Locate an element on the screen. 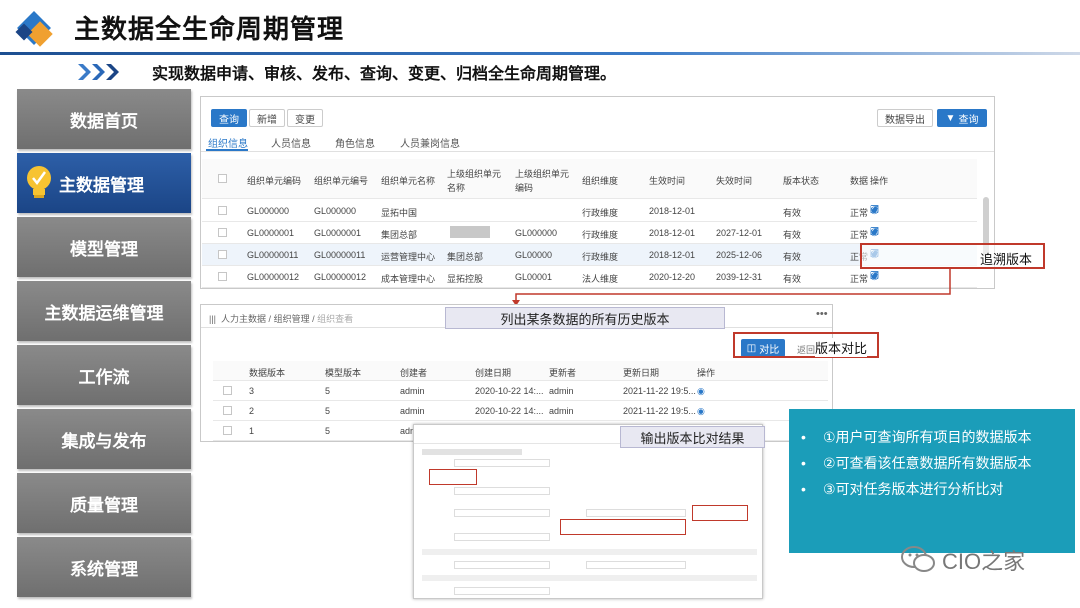 Image resolution: width=1080 pixels, height=608 pixels. search-button-label: 查询 is located at coordinates (968, 120).